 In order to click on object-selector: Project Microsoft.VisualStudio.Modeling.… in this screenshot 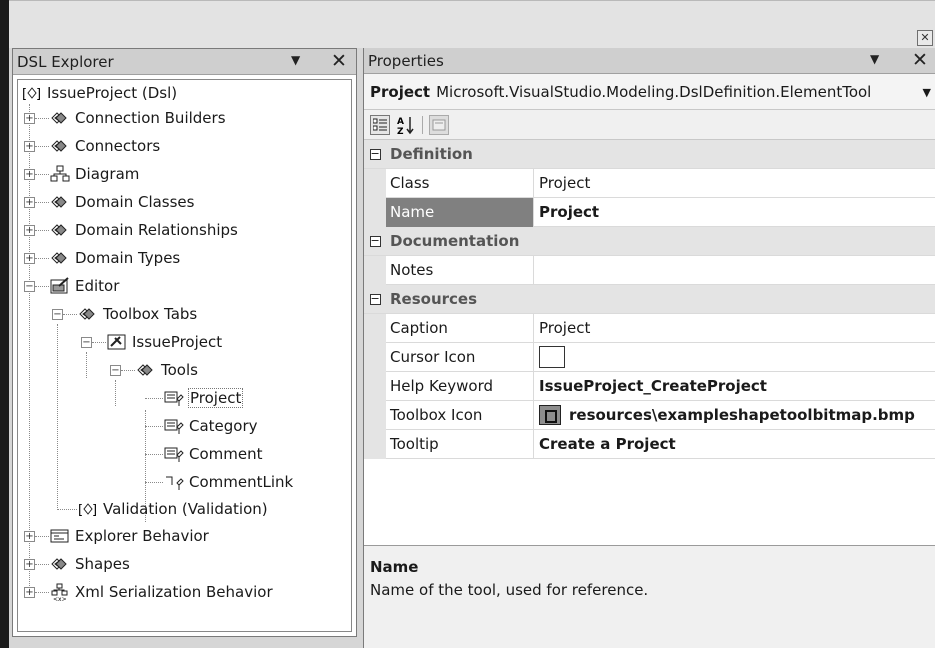, I will do `click(649, 92)`.